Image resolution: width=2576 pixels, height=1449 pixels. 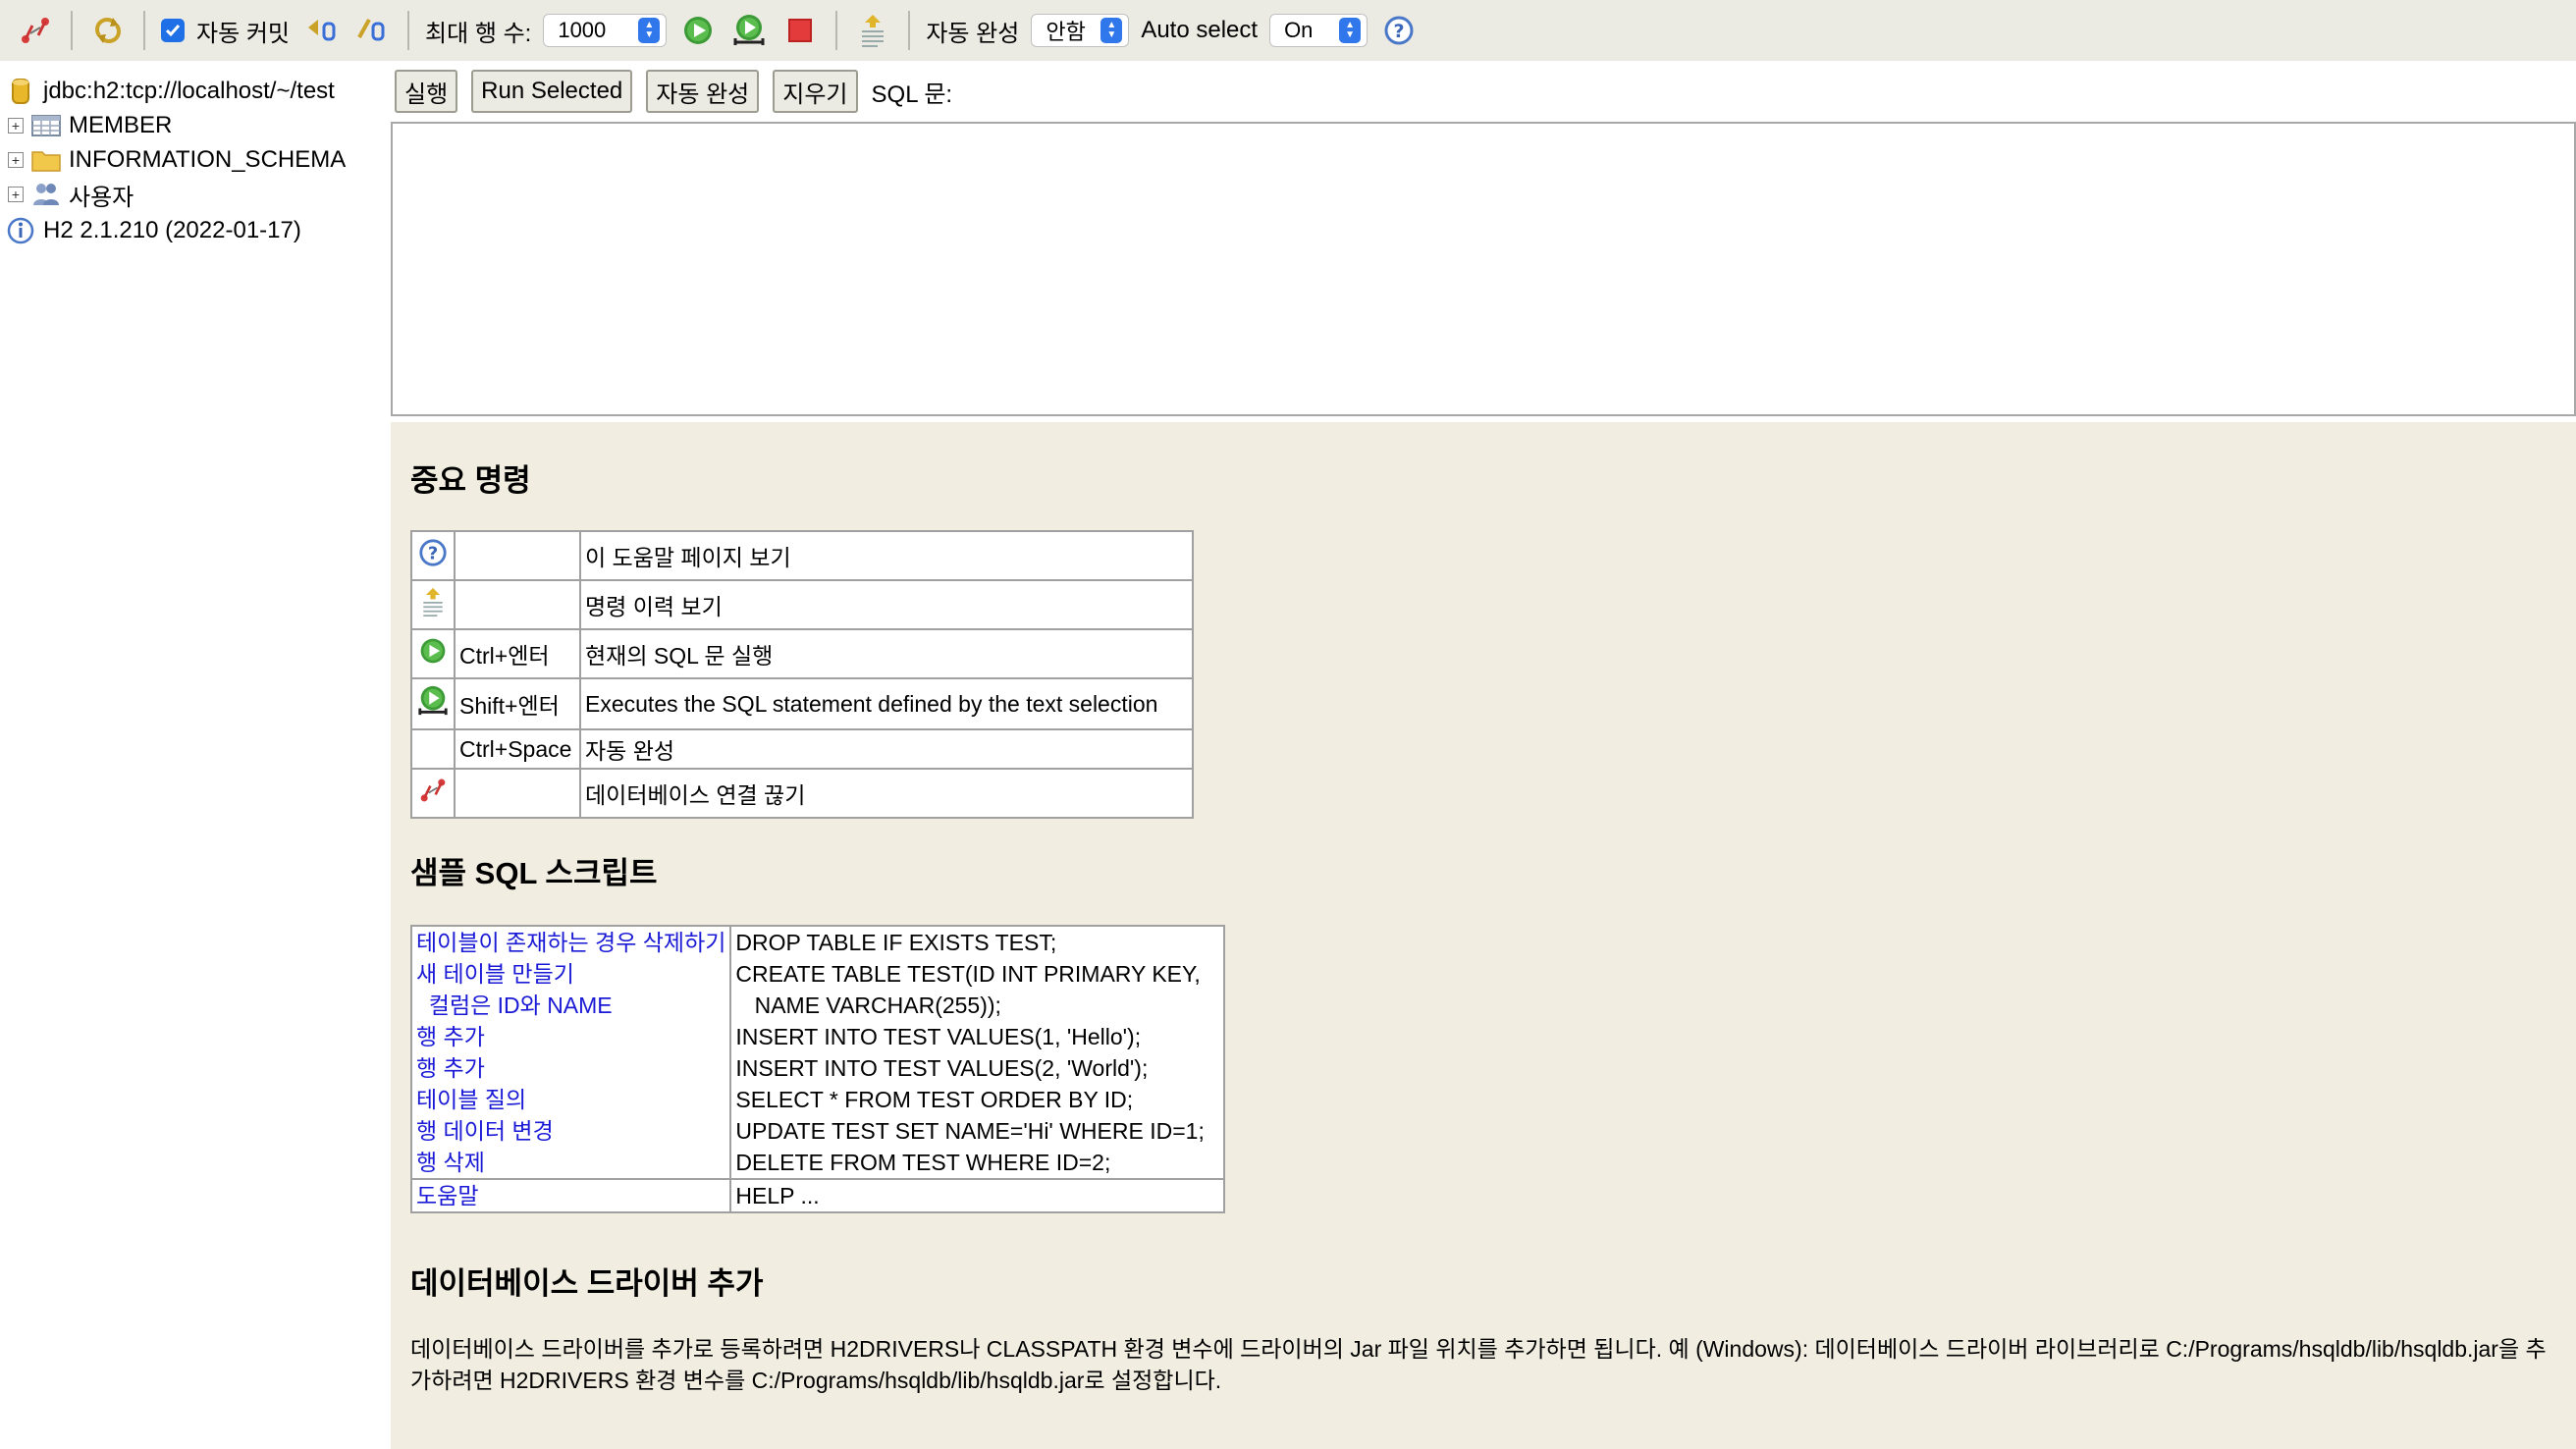 What do you see at coordinates (912, 94) in the screenshot?
I see `sql-statement-label: SQL 문:` at bounding box center [912, 94].